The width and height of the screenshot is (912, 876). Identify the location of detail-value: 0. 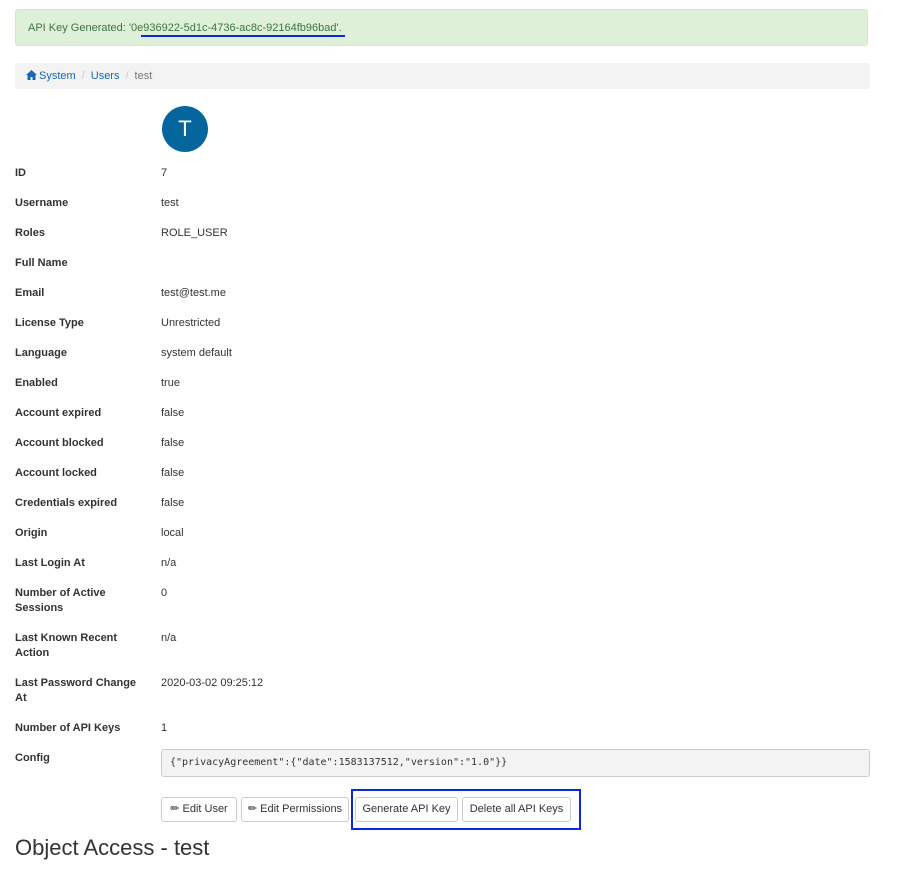
(164, 593).